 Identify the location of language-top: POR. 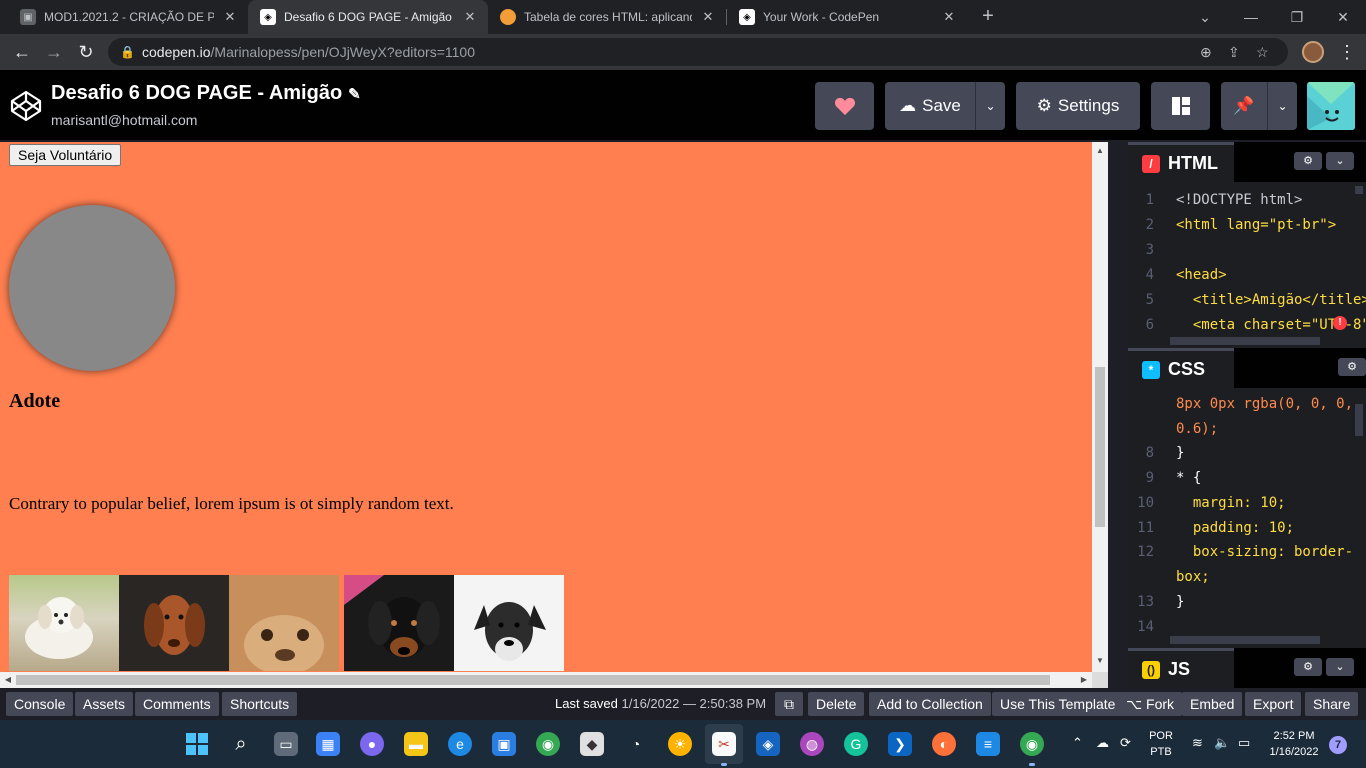
(1161, 736).